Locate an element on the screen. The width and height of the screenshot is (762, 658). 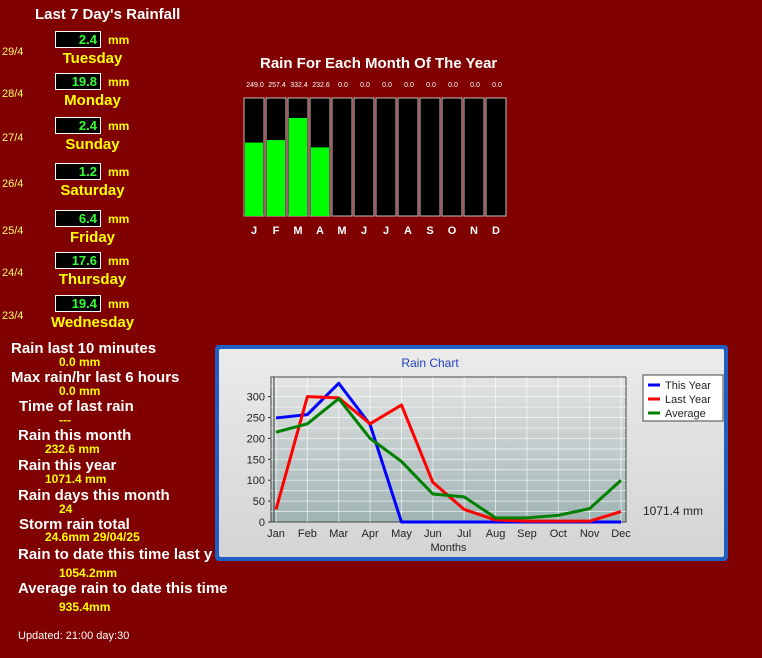
y-tick-label: 100 is located at coordinates (256, 481).